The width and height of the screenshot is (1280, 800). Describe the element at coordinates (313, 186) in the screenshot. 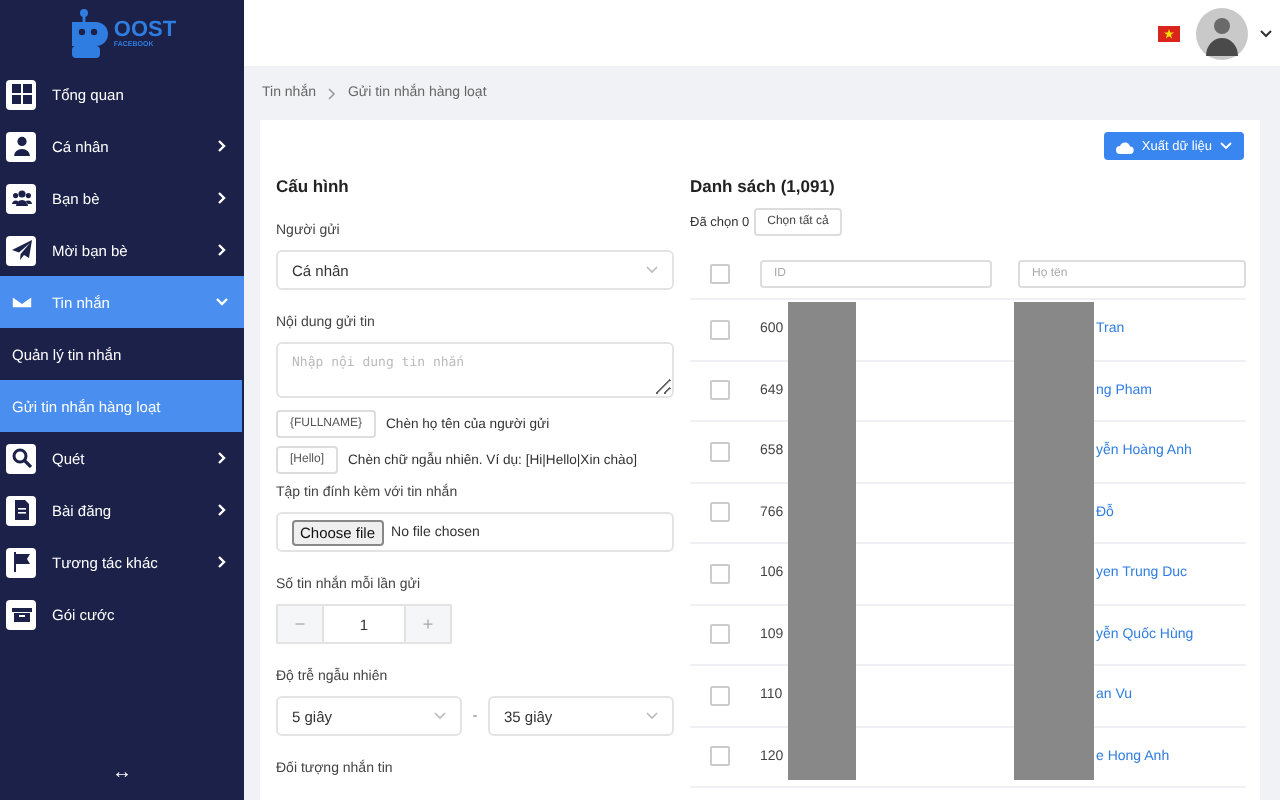

I see `section-title: Cấu hình` at that location.